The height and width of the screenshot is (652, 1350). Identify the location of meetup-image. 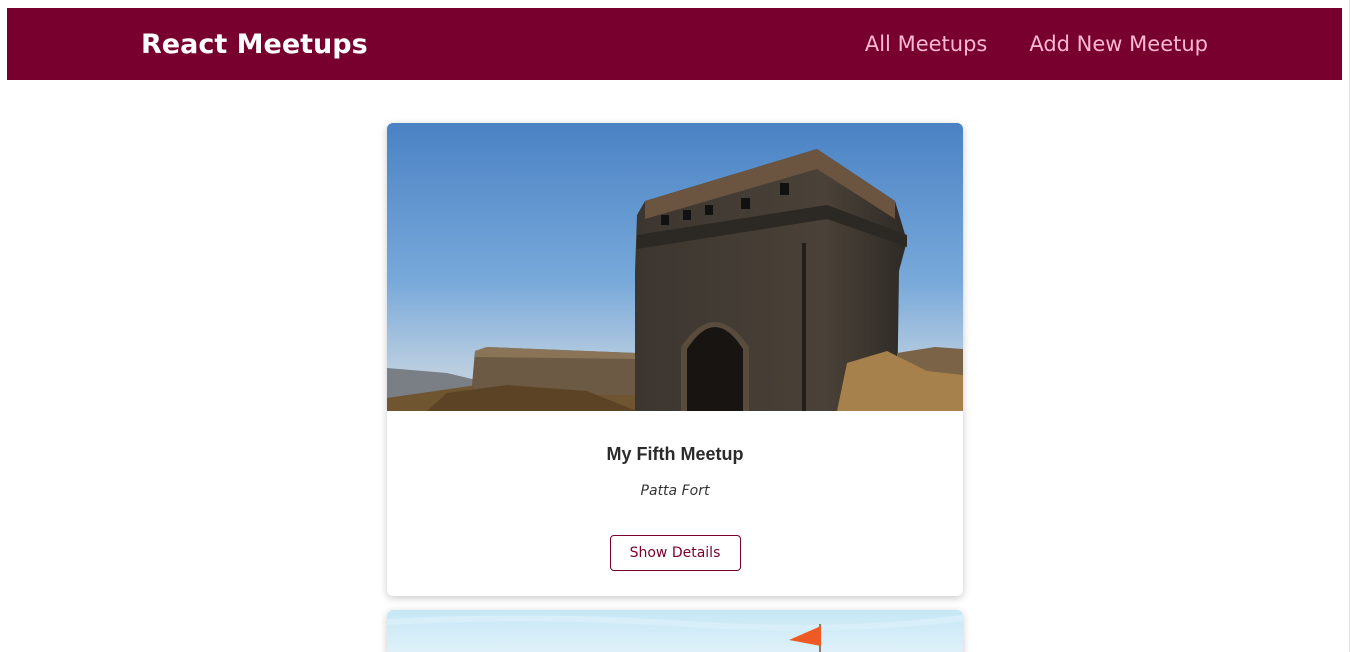
(675, 631).